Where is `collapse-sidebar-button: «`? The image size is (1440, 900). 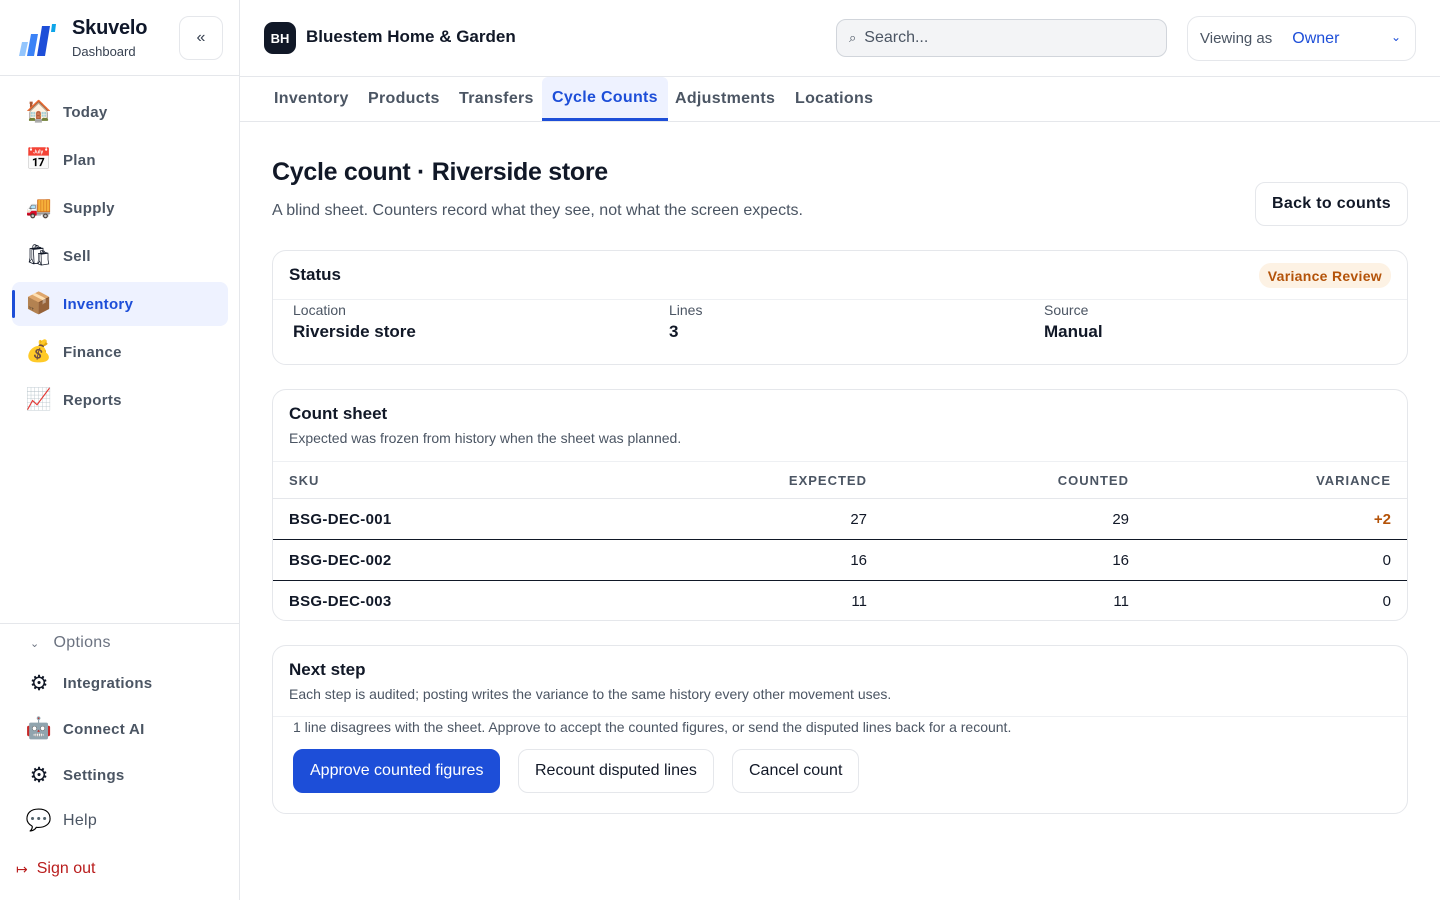
collapse-sidebar-button: « is located at coordinates (201, 38).